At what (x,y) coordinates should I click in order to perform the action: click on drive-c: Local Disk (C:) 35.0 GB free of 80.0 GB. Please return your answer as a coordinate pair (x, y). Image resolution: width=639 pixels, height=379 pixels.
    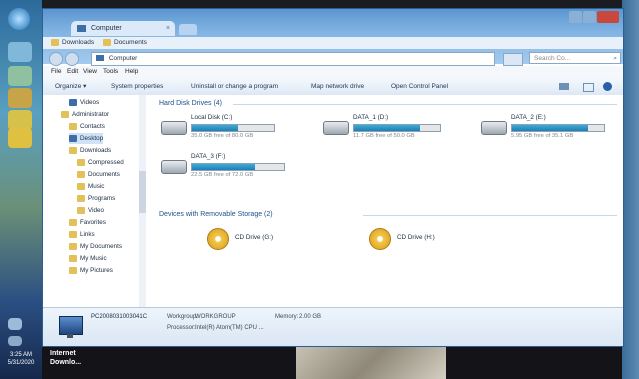
    Looking at the image, I should click on (221, 132).